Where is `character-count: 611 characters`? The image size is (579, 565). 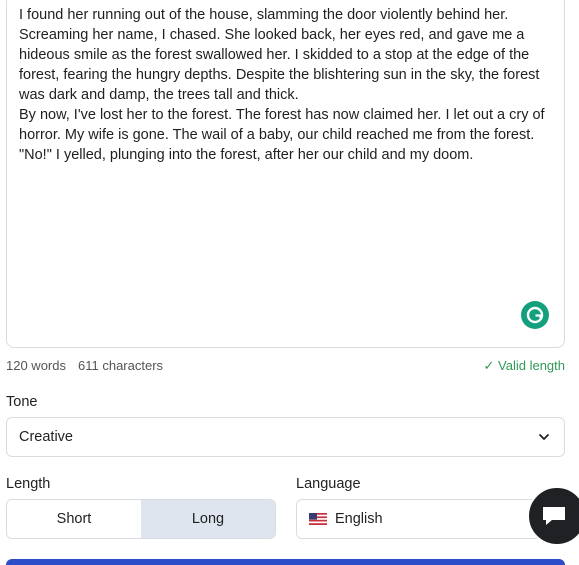
character-count: 611 characters is located at coordinates (121, 365).